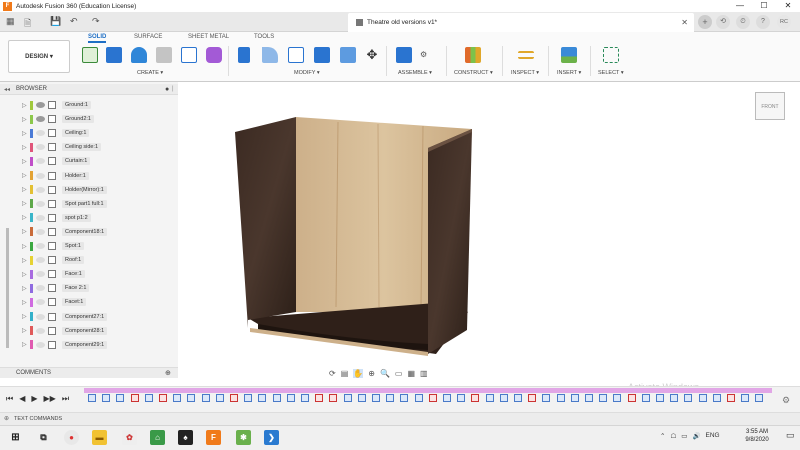 This screenshot has height=450, width=800. I want to click on display-settings-icon: ▭, so click(399, 373).